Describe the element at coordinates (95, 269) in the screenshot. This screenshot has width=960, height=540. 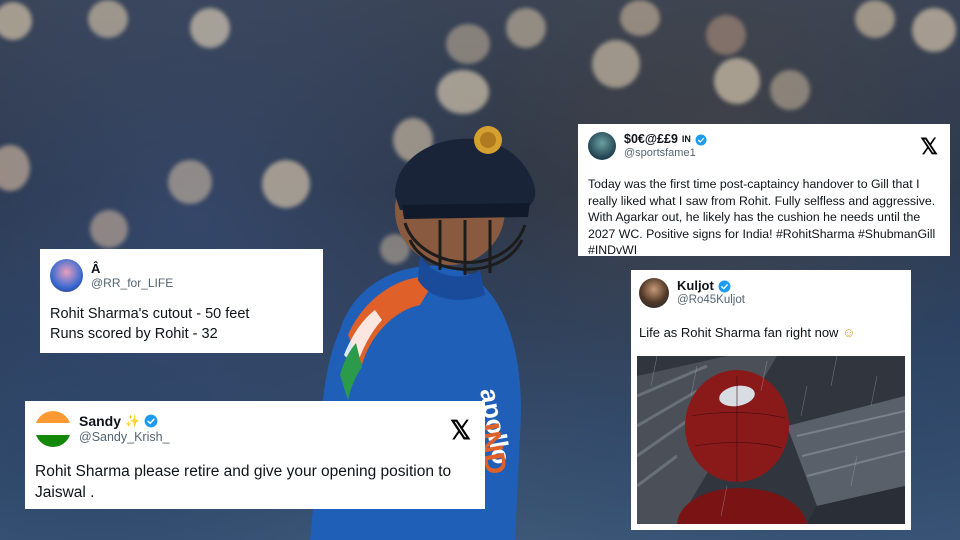
I see `author-name: Â` at that location.